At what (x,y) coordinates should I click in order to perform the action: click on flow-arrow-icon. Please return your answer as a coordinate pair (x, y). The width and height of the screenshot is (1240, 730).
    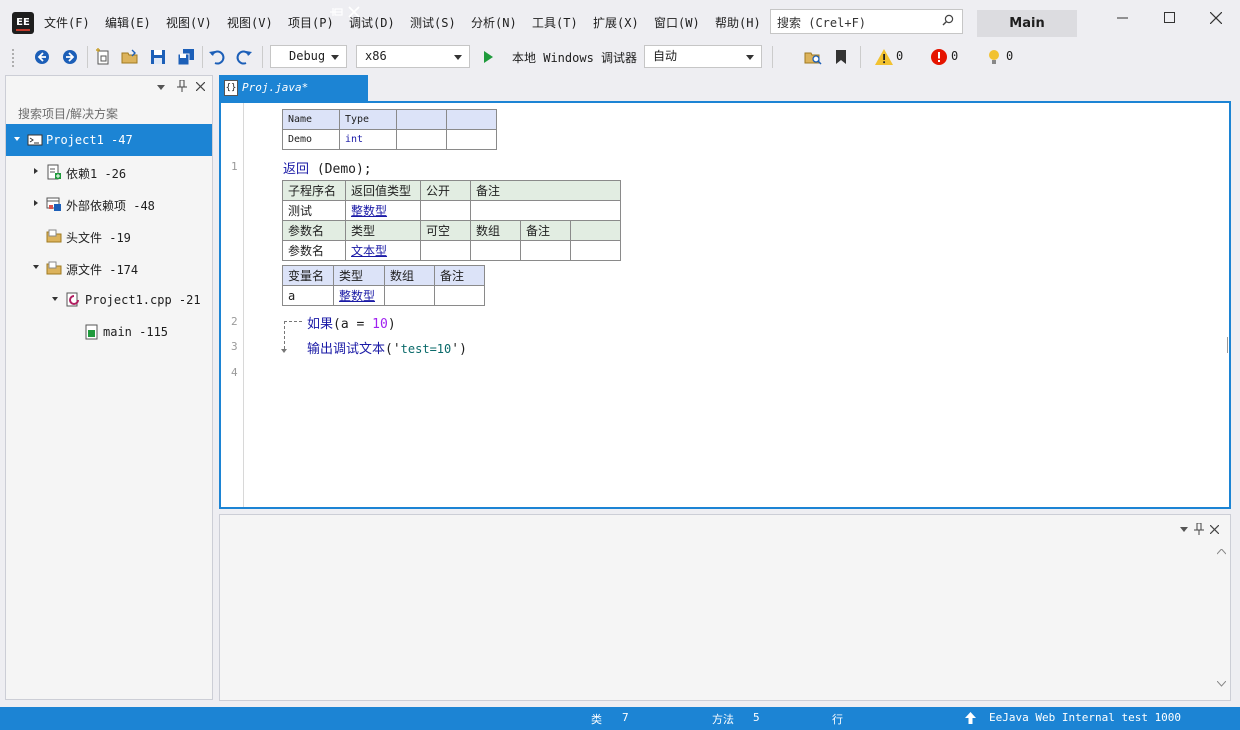
    Looking at the image, I should click on (284, 351).